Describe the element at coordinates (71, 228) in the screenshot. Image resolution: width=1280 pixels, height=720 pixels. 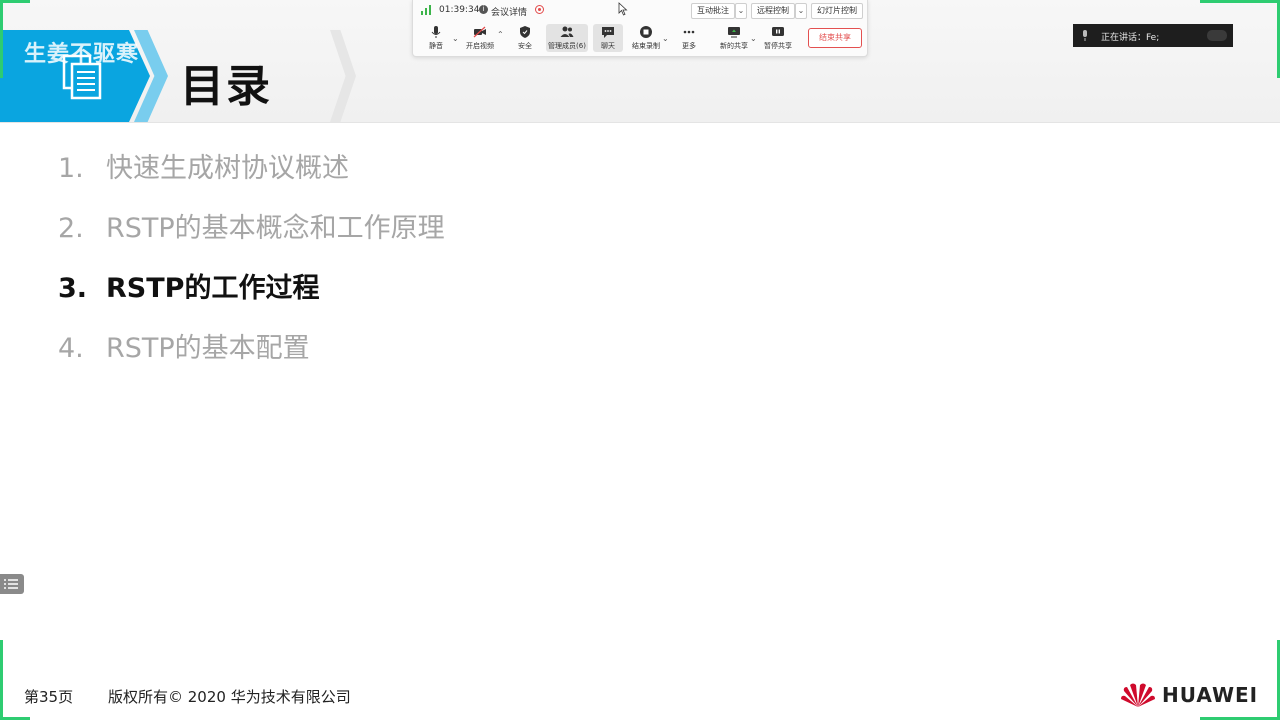
I see `agenda-number: 2.` at that location.